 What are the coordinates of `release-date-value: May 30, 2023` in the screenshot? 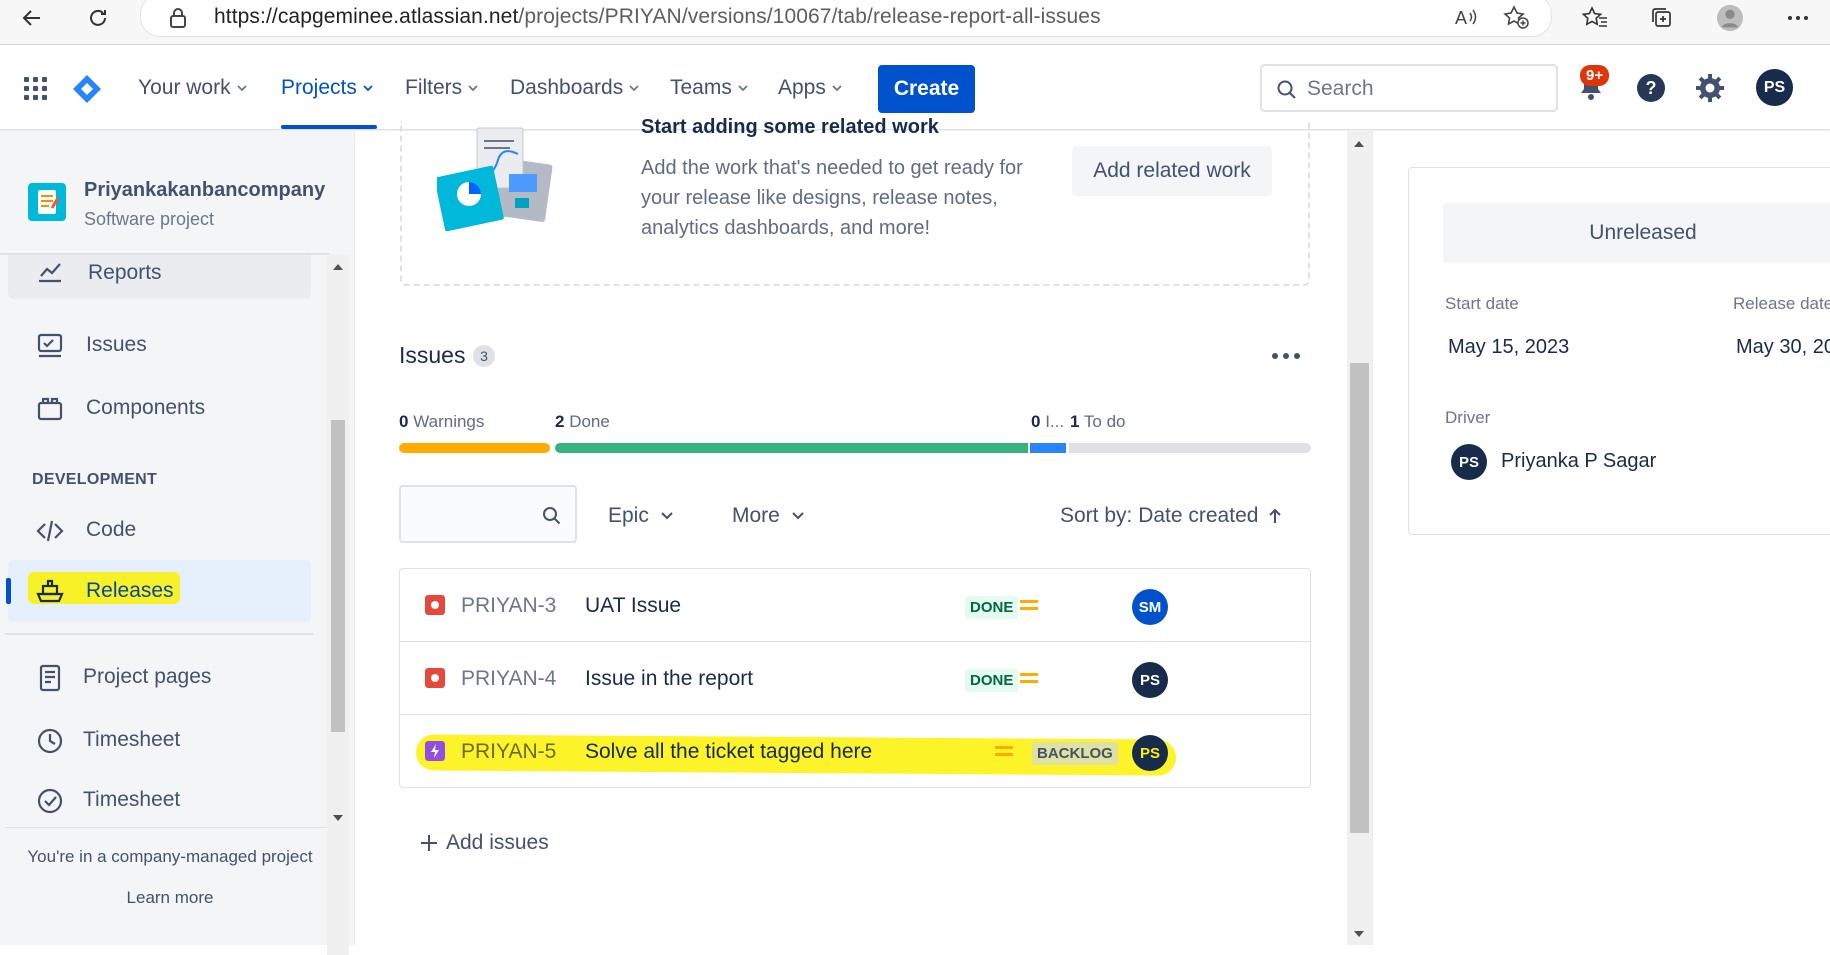 It's located at (1783, 347).